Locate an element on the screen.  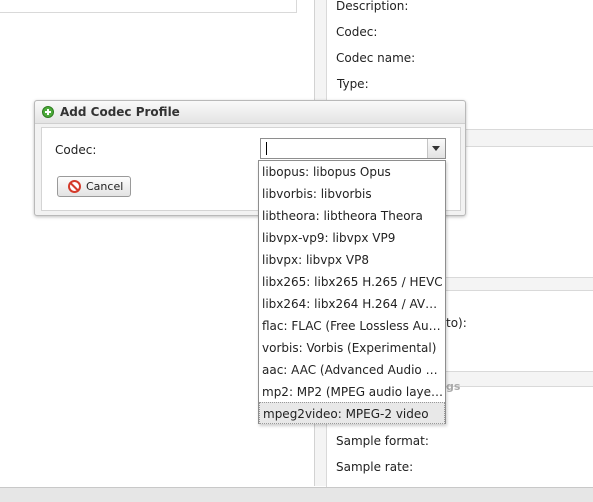
add-circle-icon is located at coordinates (48, 112).